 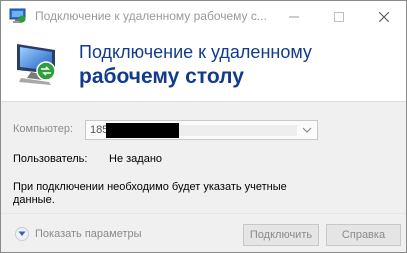 What do you see at coordinates (161, 76) in the screenshot?
I see `banner-title-line2: рабочему столу` at bounding box center [161, 76].